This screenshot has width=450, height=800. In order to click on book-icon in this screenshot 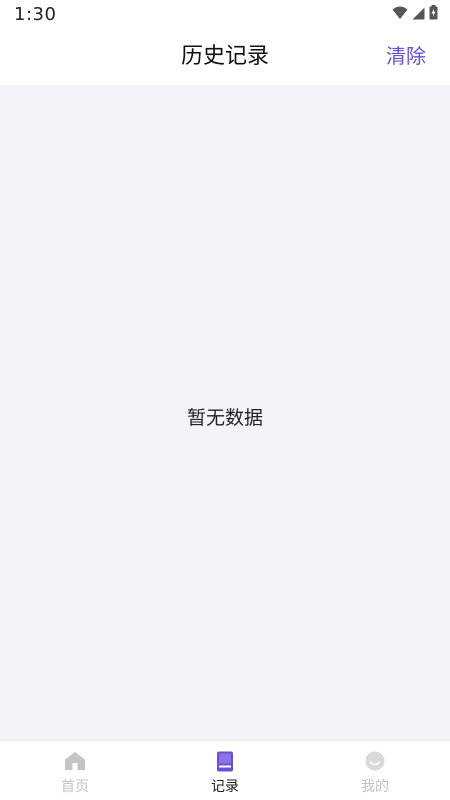, I will do `click(225, 761)`.